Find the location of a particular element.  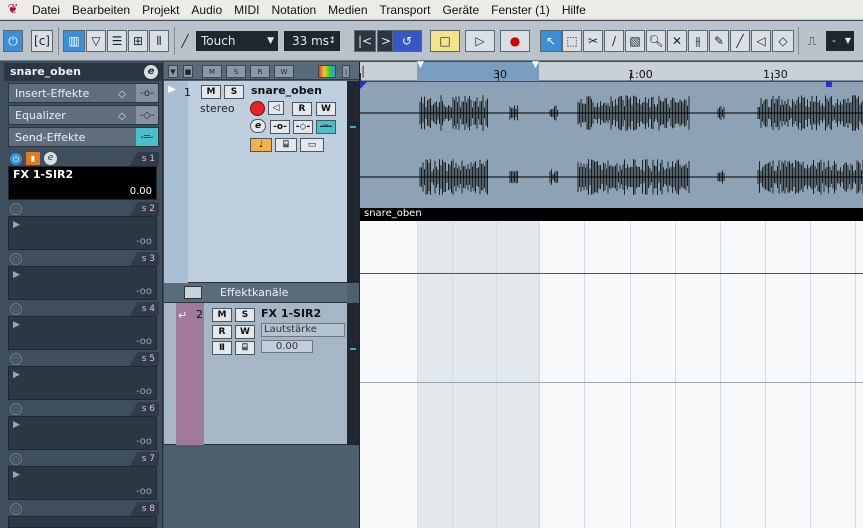

track-colors-icon is located at coordinates (327, 71).